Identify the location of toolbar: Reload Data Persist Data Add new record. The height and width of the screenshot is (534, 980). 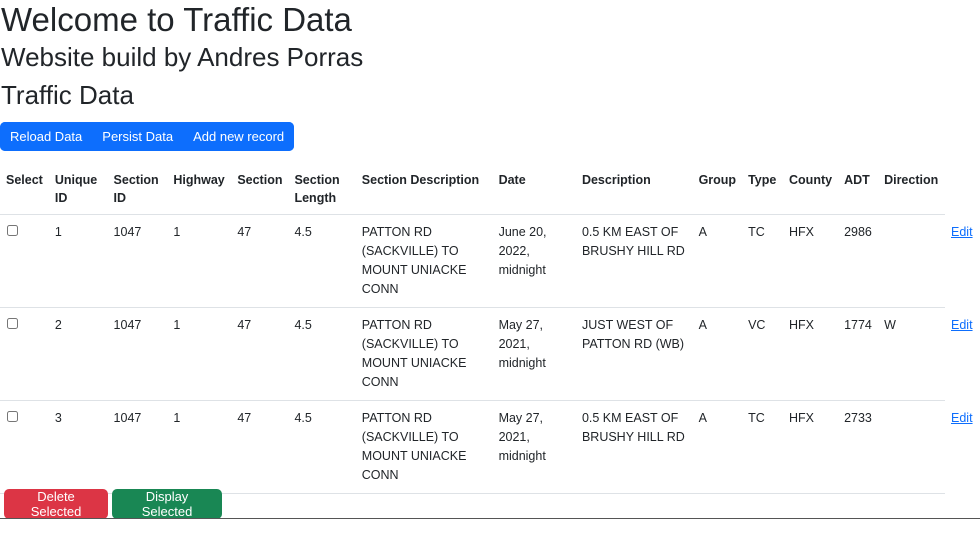
(147, 136).